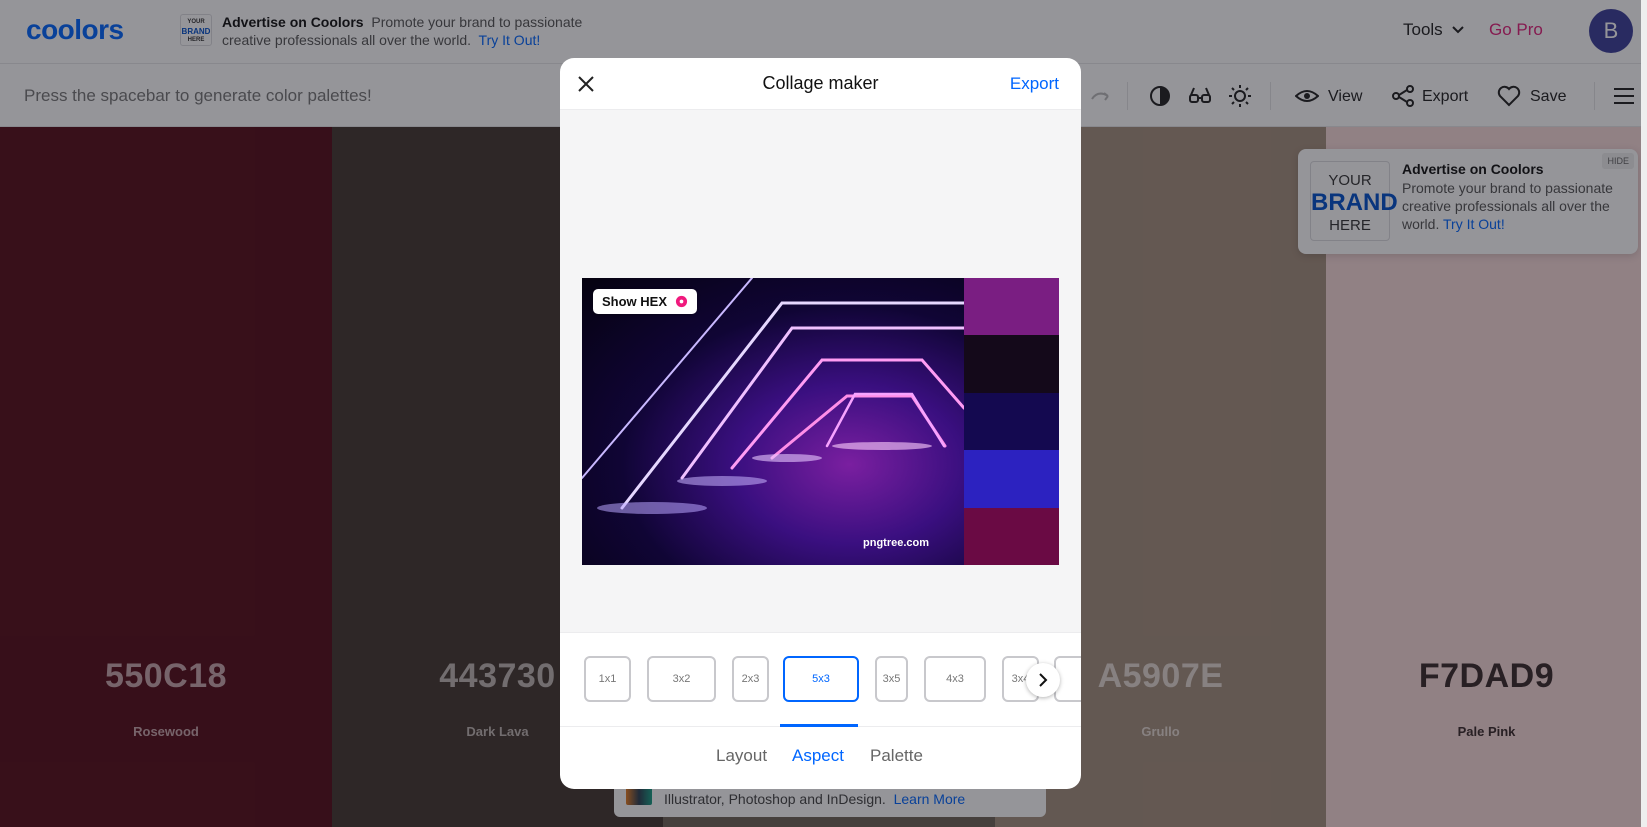  Describe the element at coordinates (896, 543) in the screenshot. I see `image-watermark: pngtree.com` at that location.